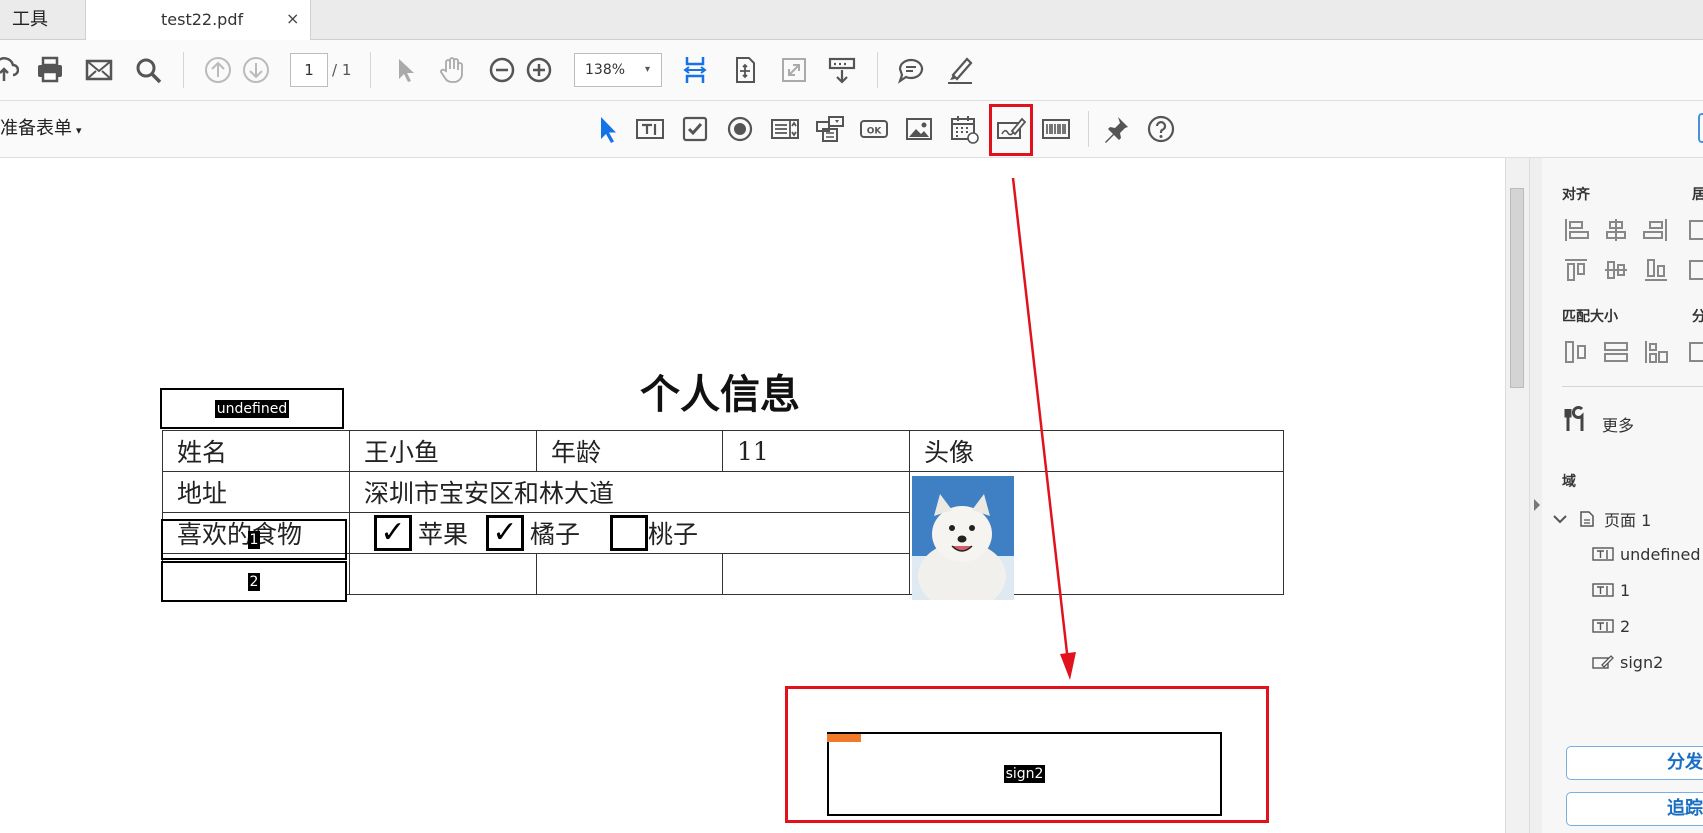 Image resolution: width=1703 pixels, height=833 pixels. What do you see at coordinates (964, 129) in the screenshot?
I see `date-field-icon` at bounding box center [964, 129].